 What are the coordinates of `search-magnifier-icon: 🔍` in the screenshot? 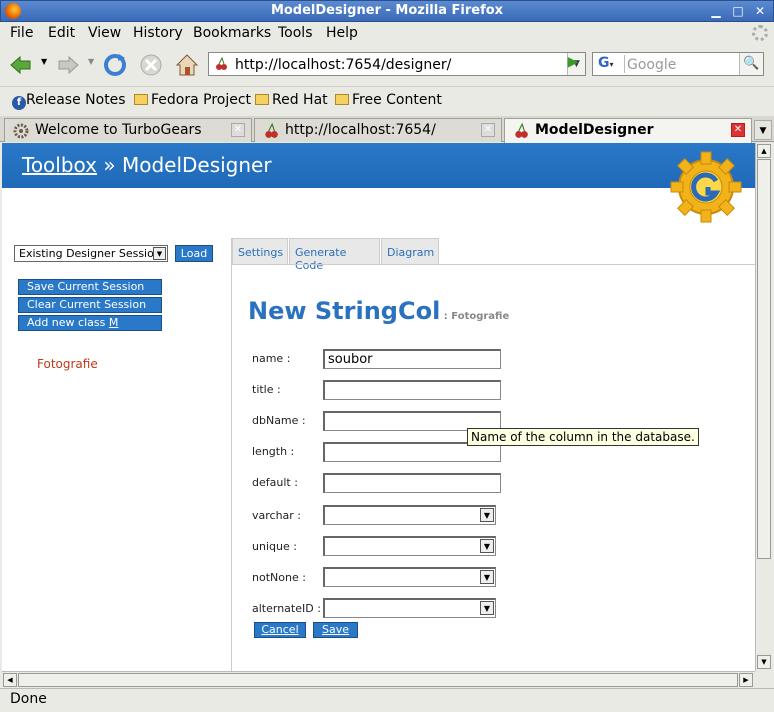 It's located at (751, 64).